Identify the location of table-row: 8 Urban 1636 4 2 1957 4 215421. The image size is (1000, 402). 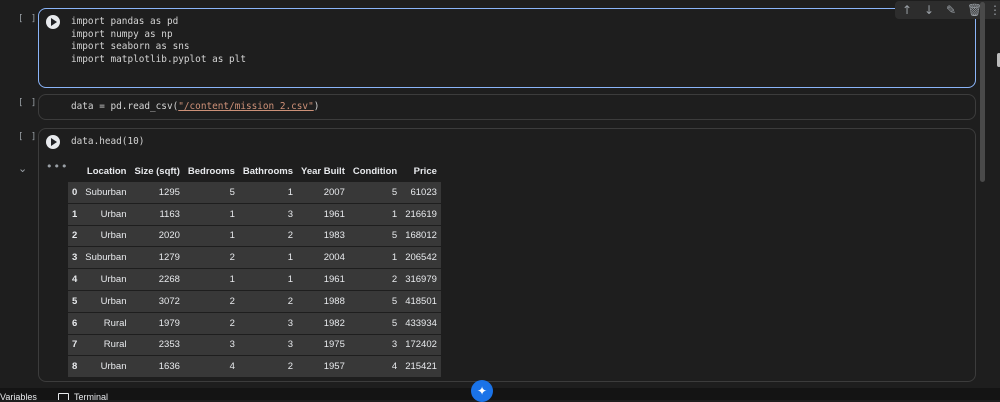
(254, 366).